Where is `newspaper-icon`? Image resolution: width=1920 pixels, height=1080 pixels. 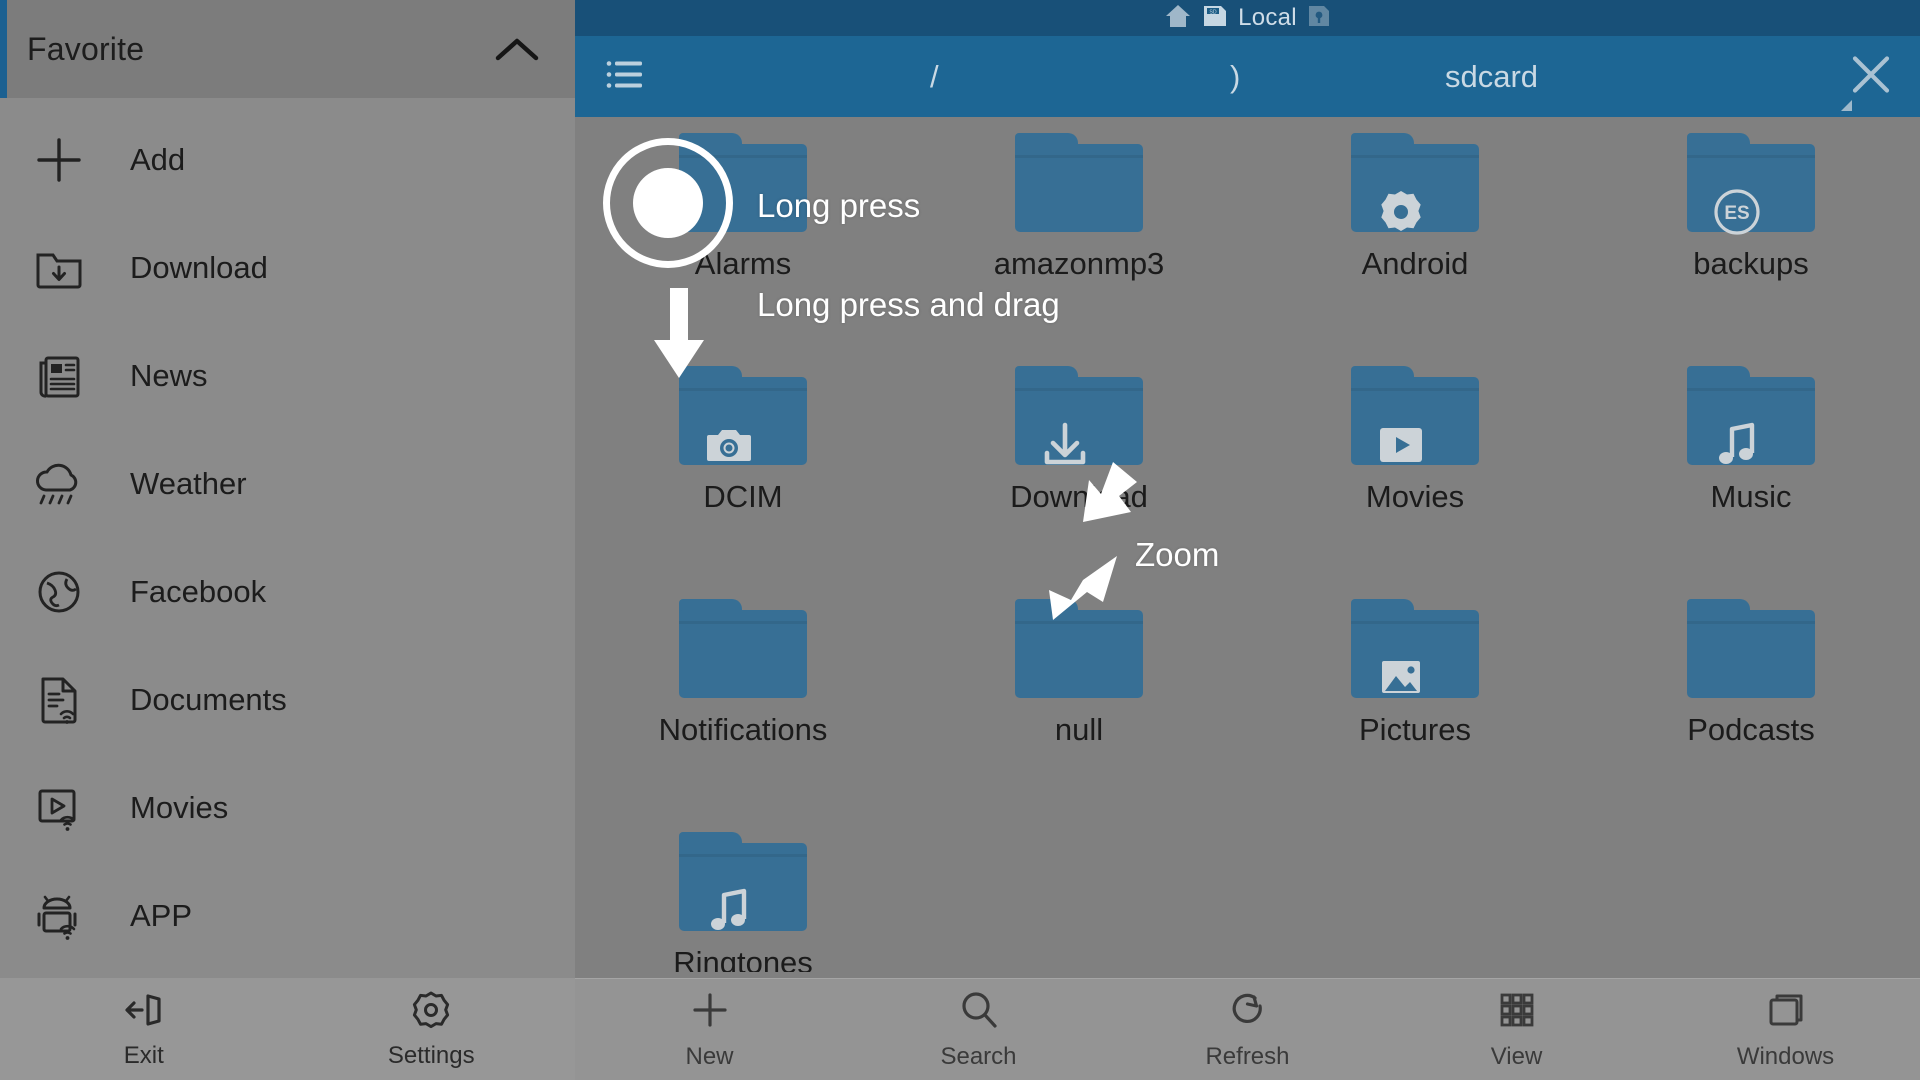
newspaper-icon is located at coordinates (59, 376).